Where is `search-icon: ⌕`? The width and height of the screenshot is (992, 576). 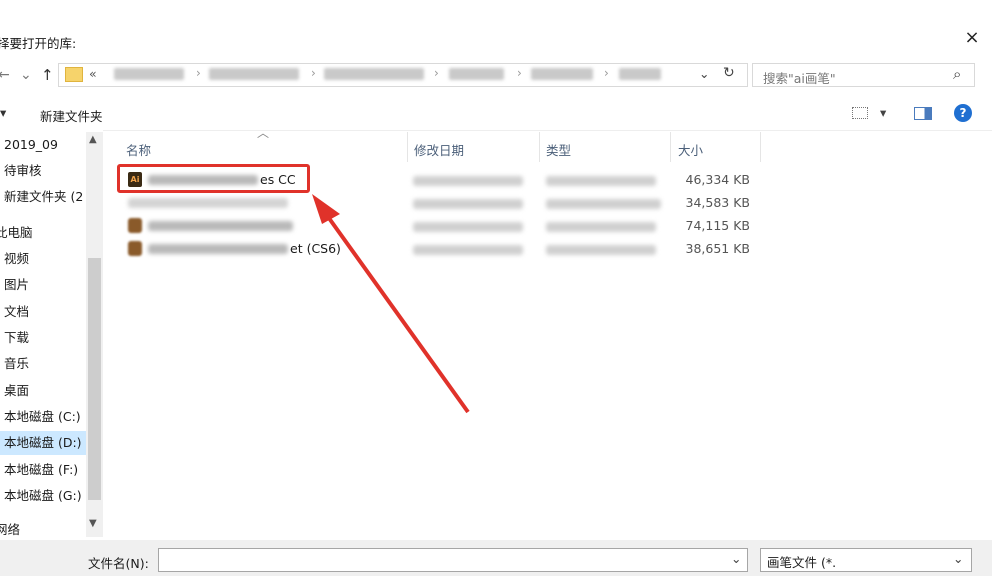 search-icon: ⌕ is located at coordinates (957, 74).